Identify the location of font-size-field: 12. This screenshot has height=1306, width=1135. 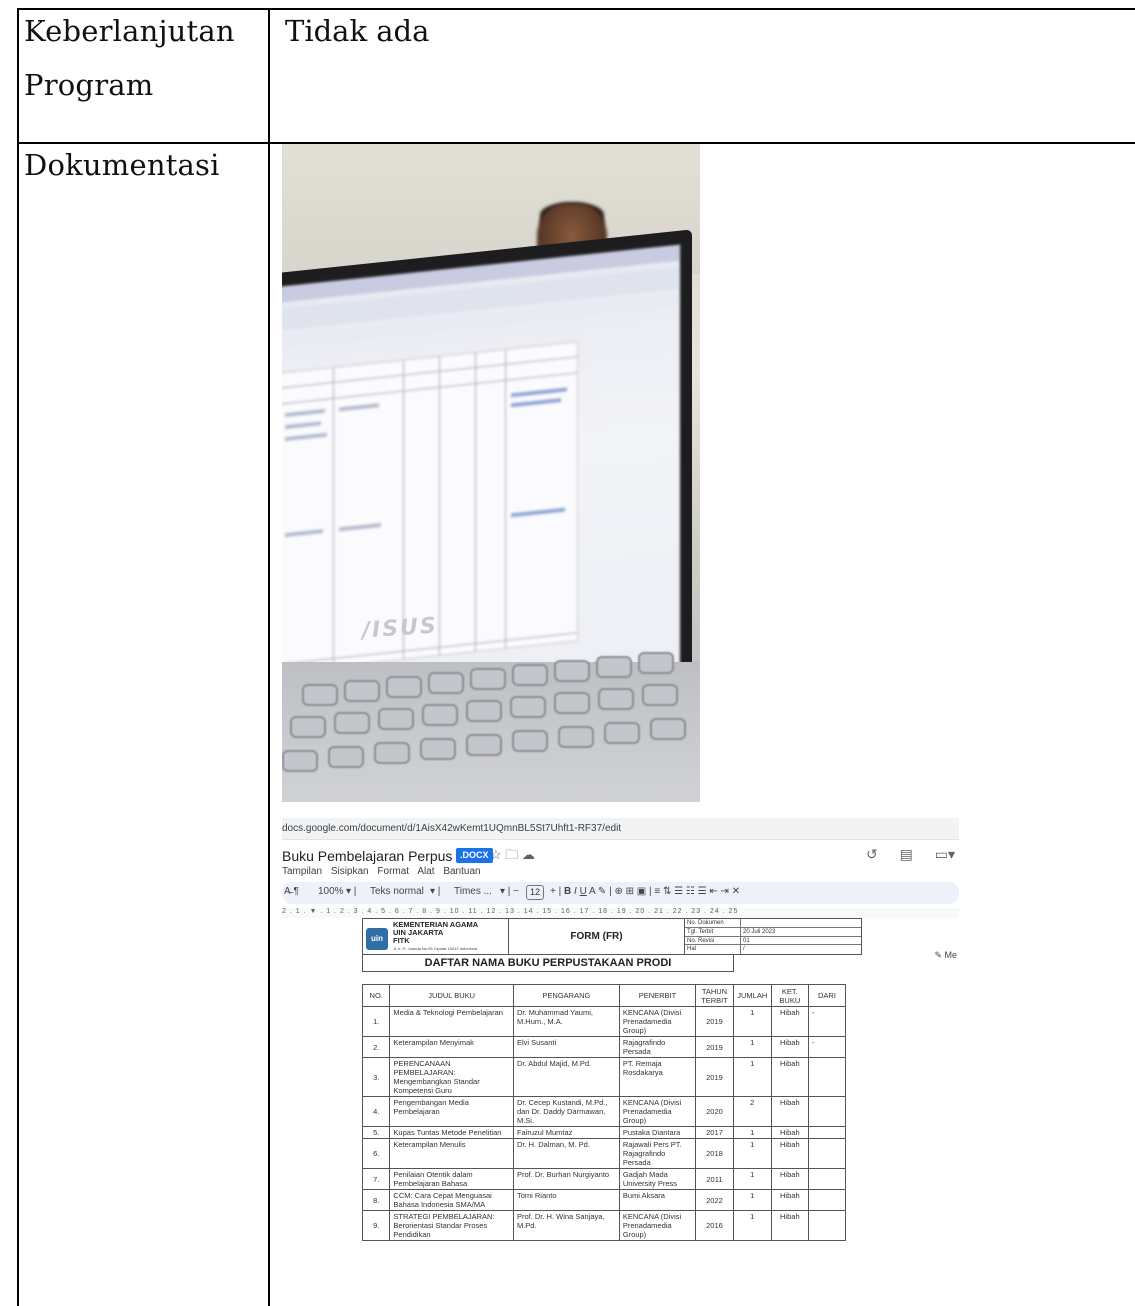
(535, 892).